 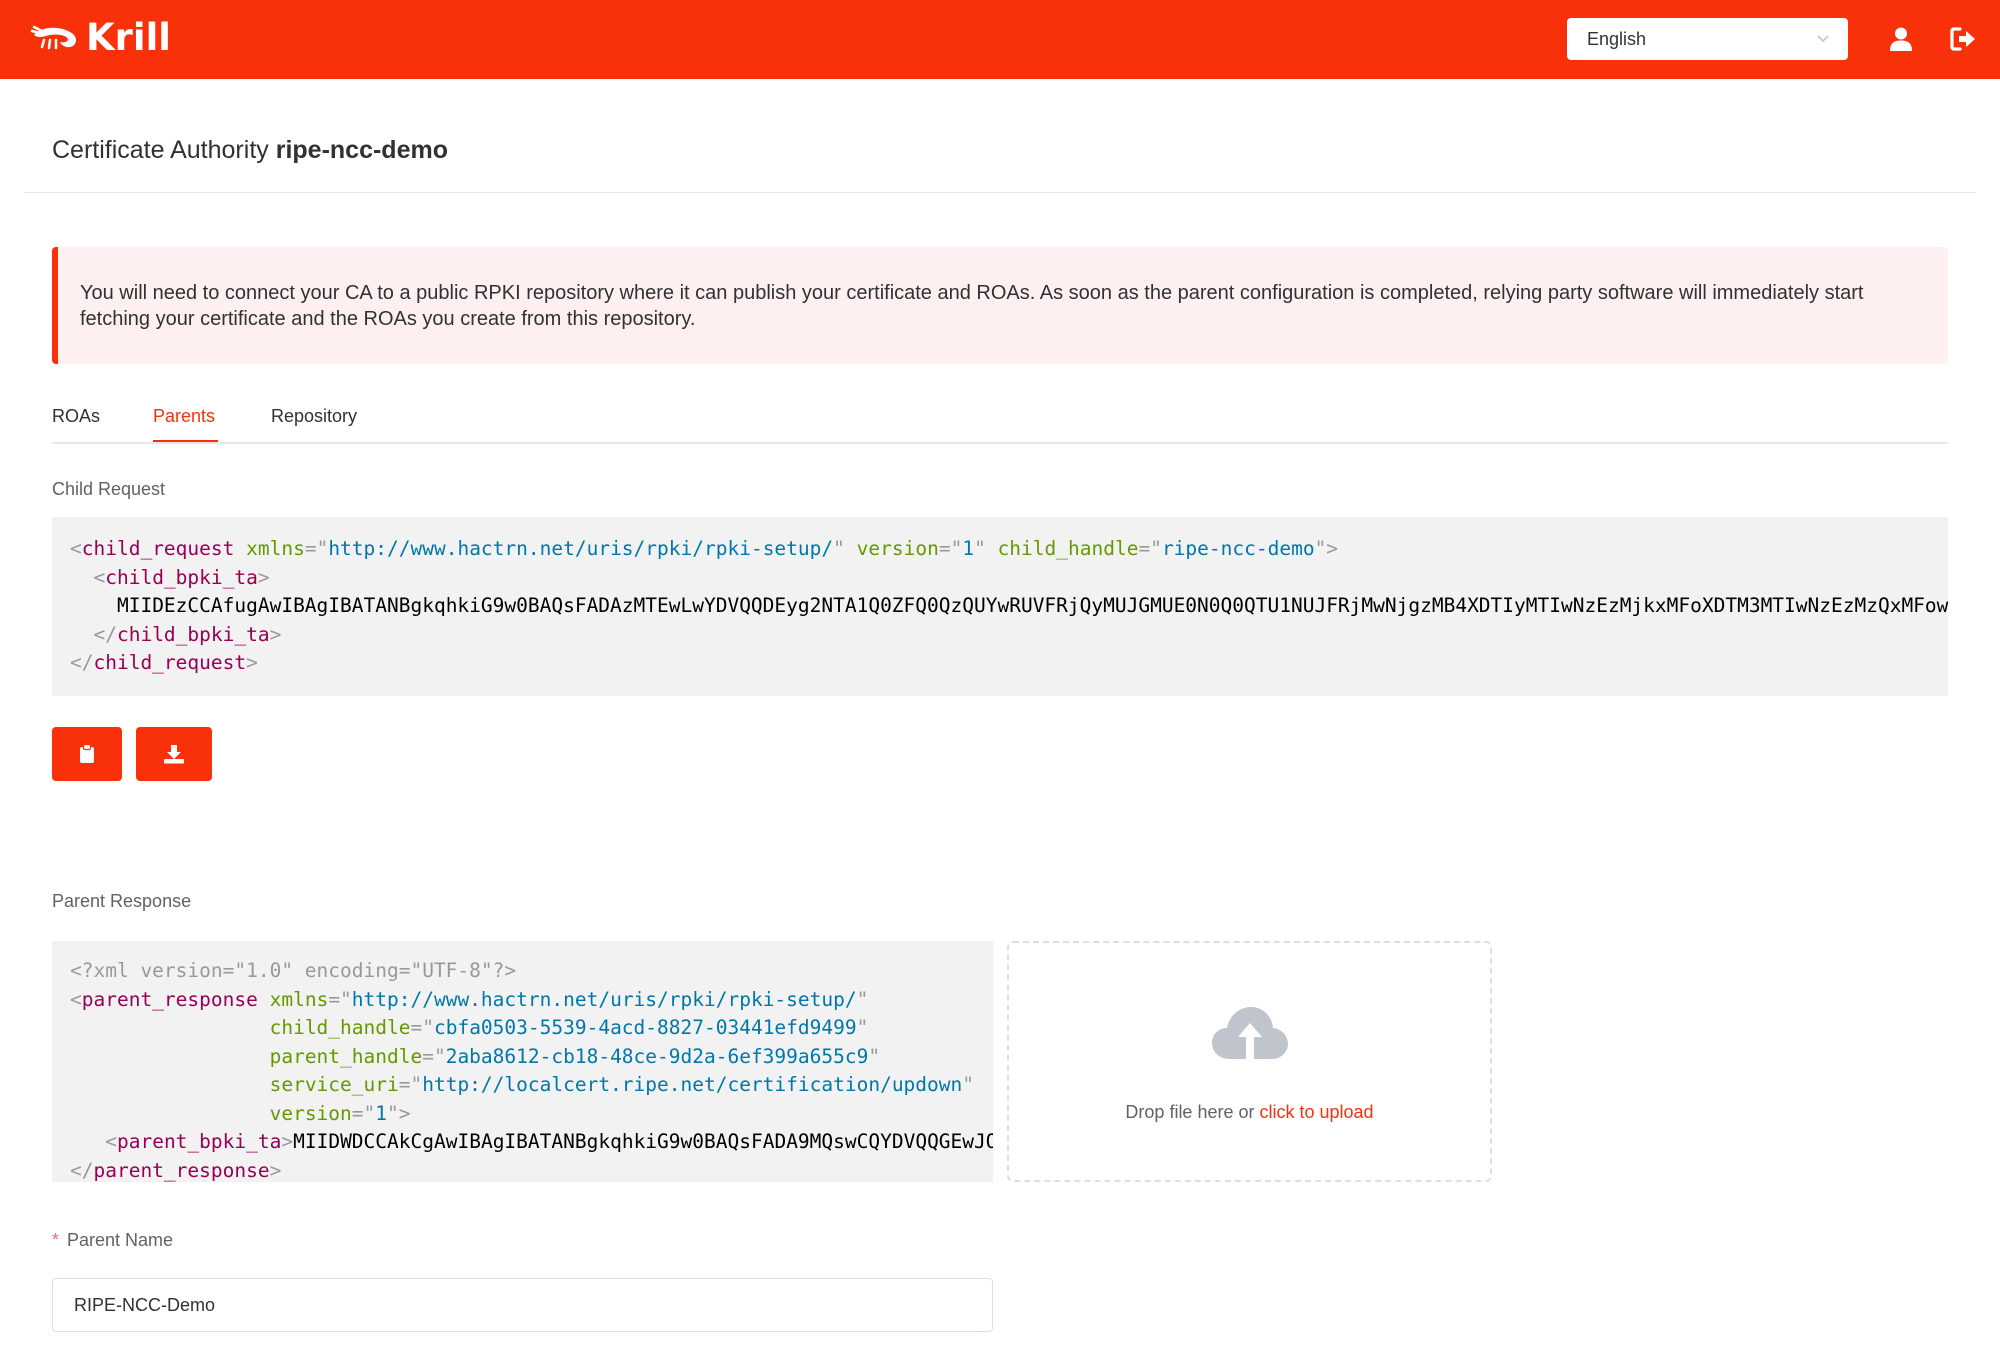 What do you see at coordinates (53, 37) in the screenshot?
I see `shrimp-logo-icon` at bounding box center [53, 37].